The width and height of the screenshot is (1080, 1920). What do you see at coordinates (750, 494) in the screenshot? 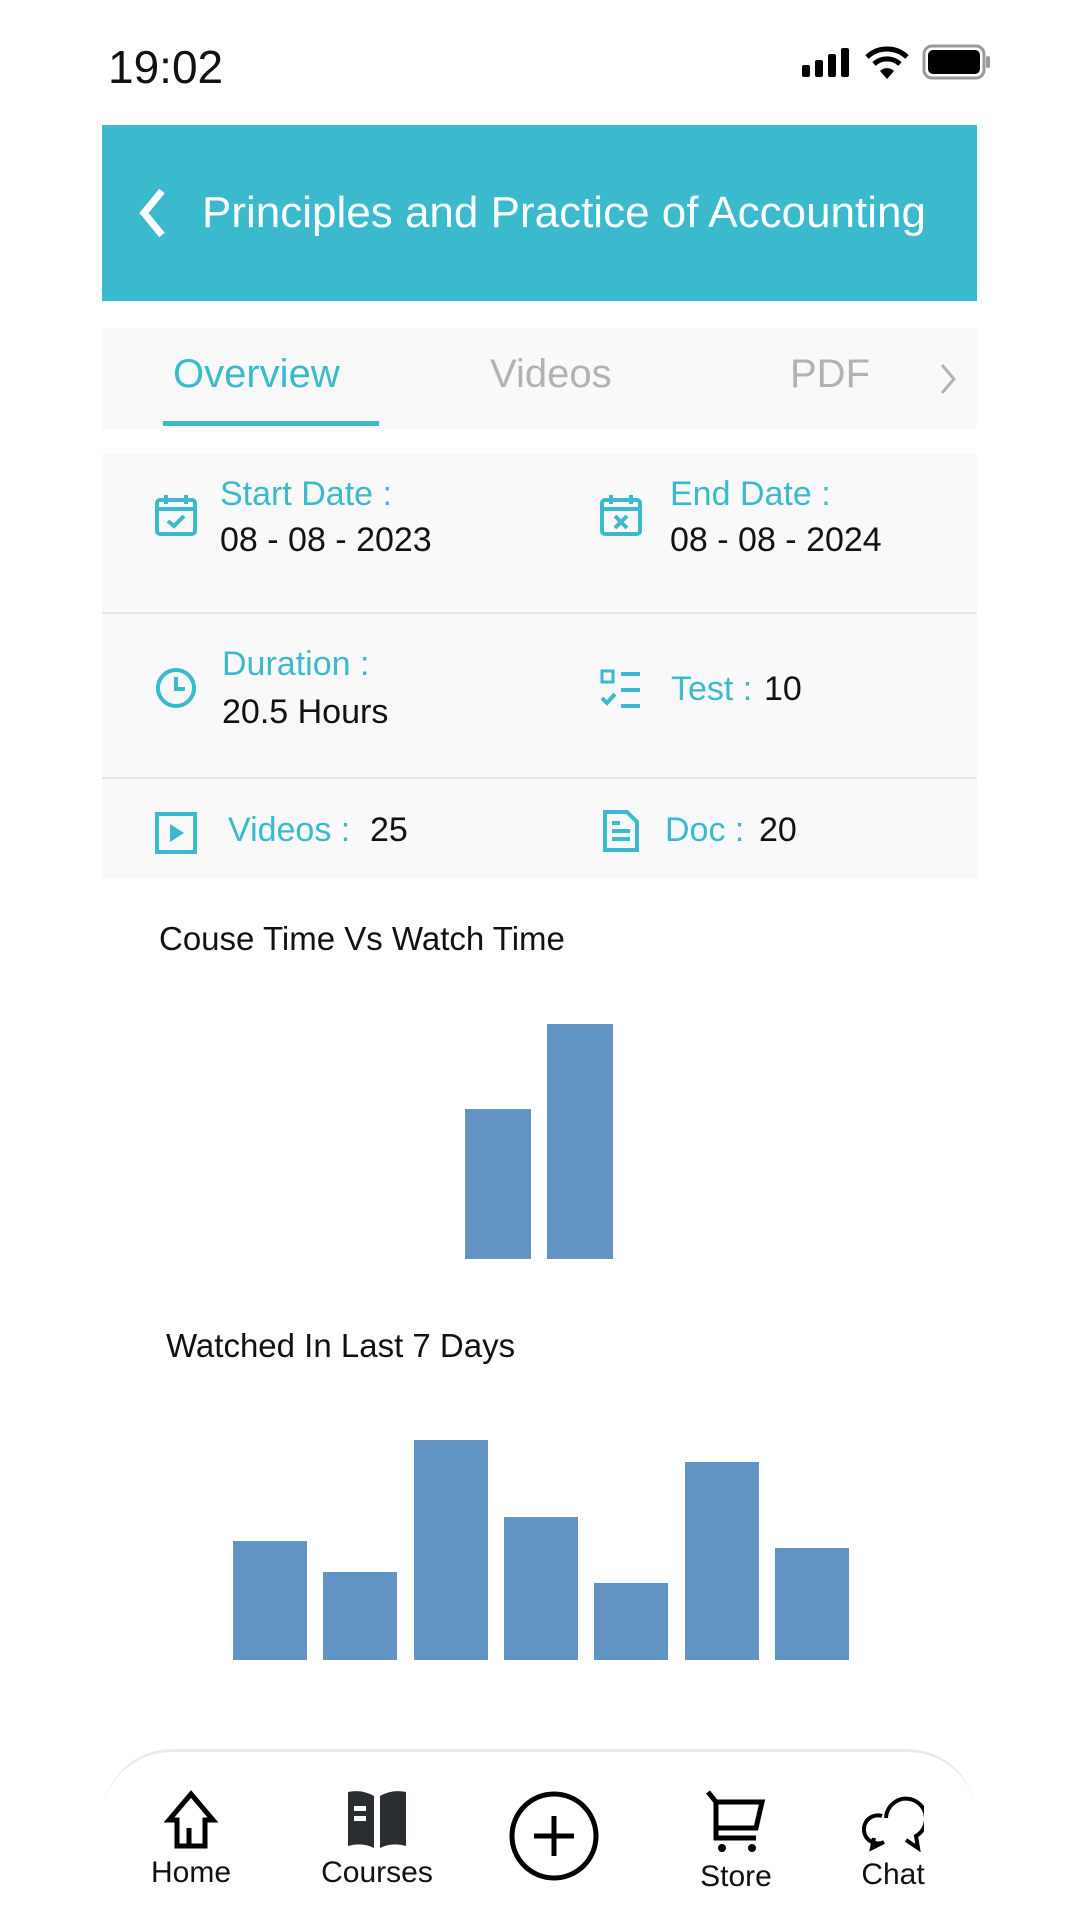
I see `end-date-label: End Date :` at bounding box center [750, 494].